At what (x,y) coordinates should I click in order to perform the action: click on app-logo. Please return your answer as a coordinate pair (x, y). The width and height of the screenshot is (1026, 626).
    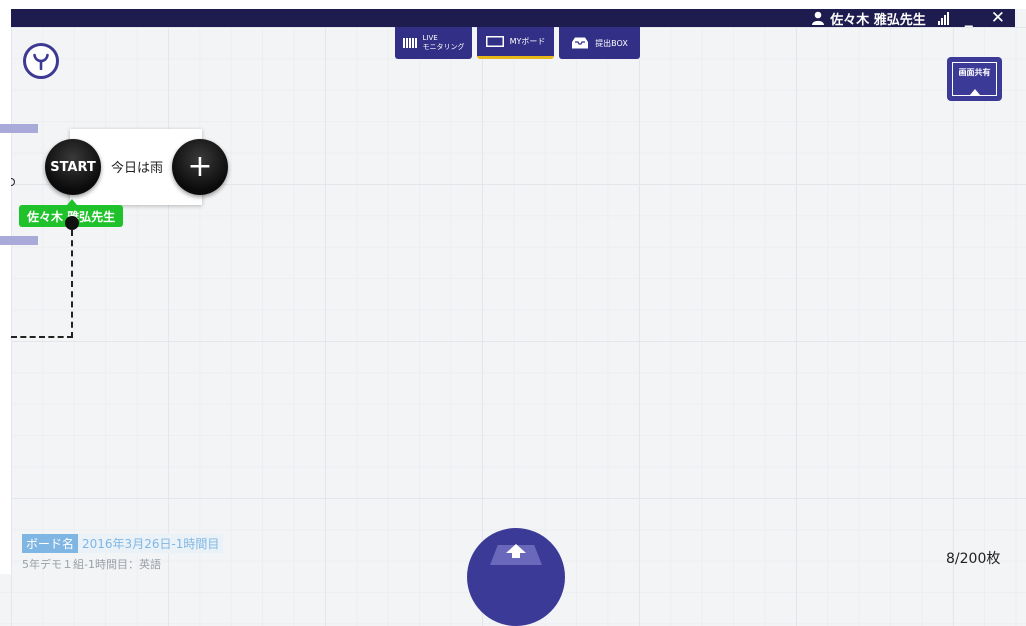
    Looking at the image, I should click on (41, 61).